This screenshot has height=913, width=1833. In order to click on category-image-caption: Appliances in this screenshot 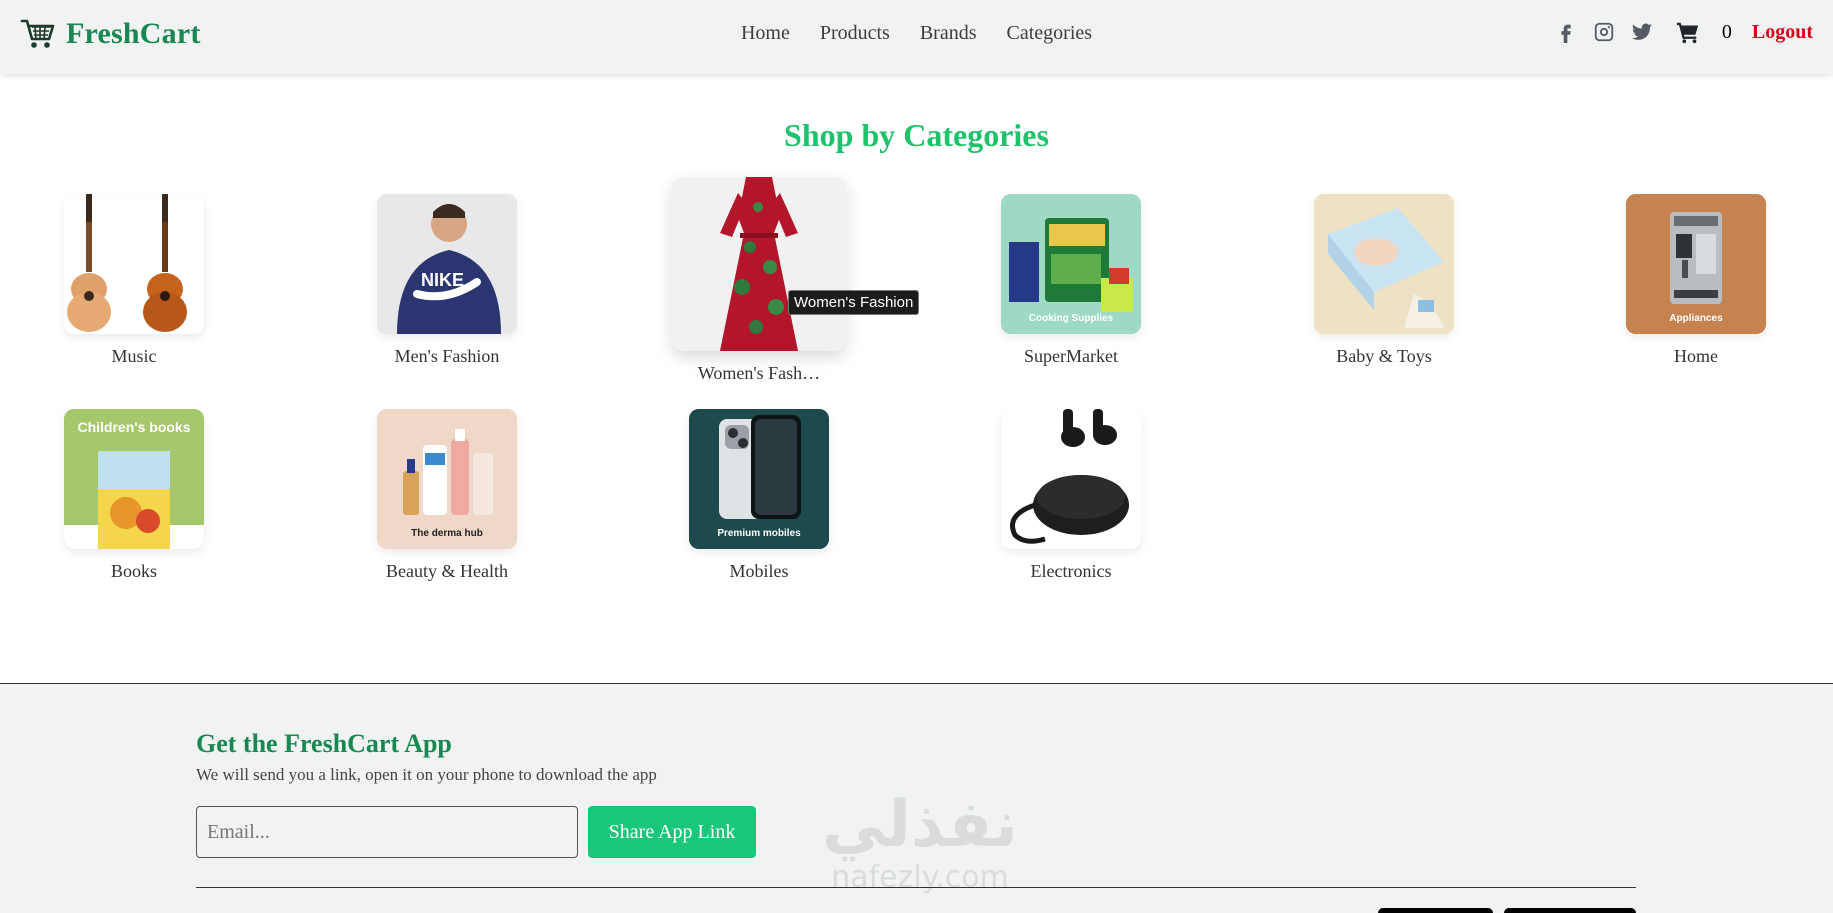, I will do `click(1696, 318)`.